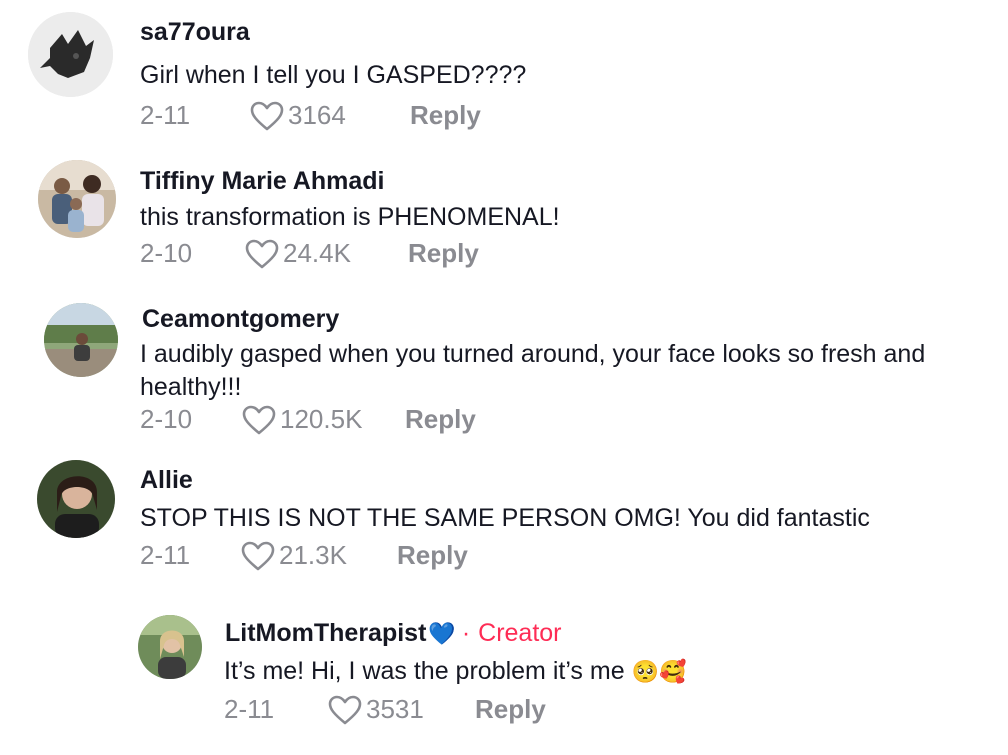 The height and width of the screenshot is (755, 1008). I want to click on like-count: 3164, so click(317, 115).